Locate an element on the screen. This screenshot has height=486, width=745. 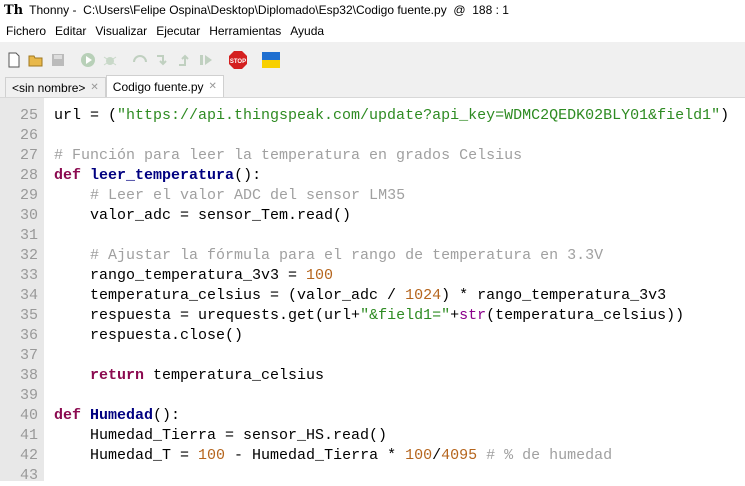
code-token: respuesta = urequests.get(url+ is located at coordinates (207, 315).